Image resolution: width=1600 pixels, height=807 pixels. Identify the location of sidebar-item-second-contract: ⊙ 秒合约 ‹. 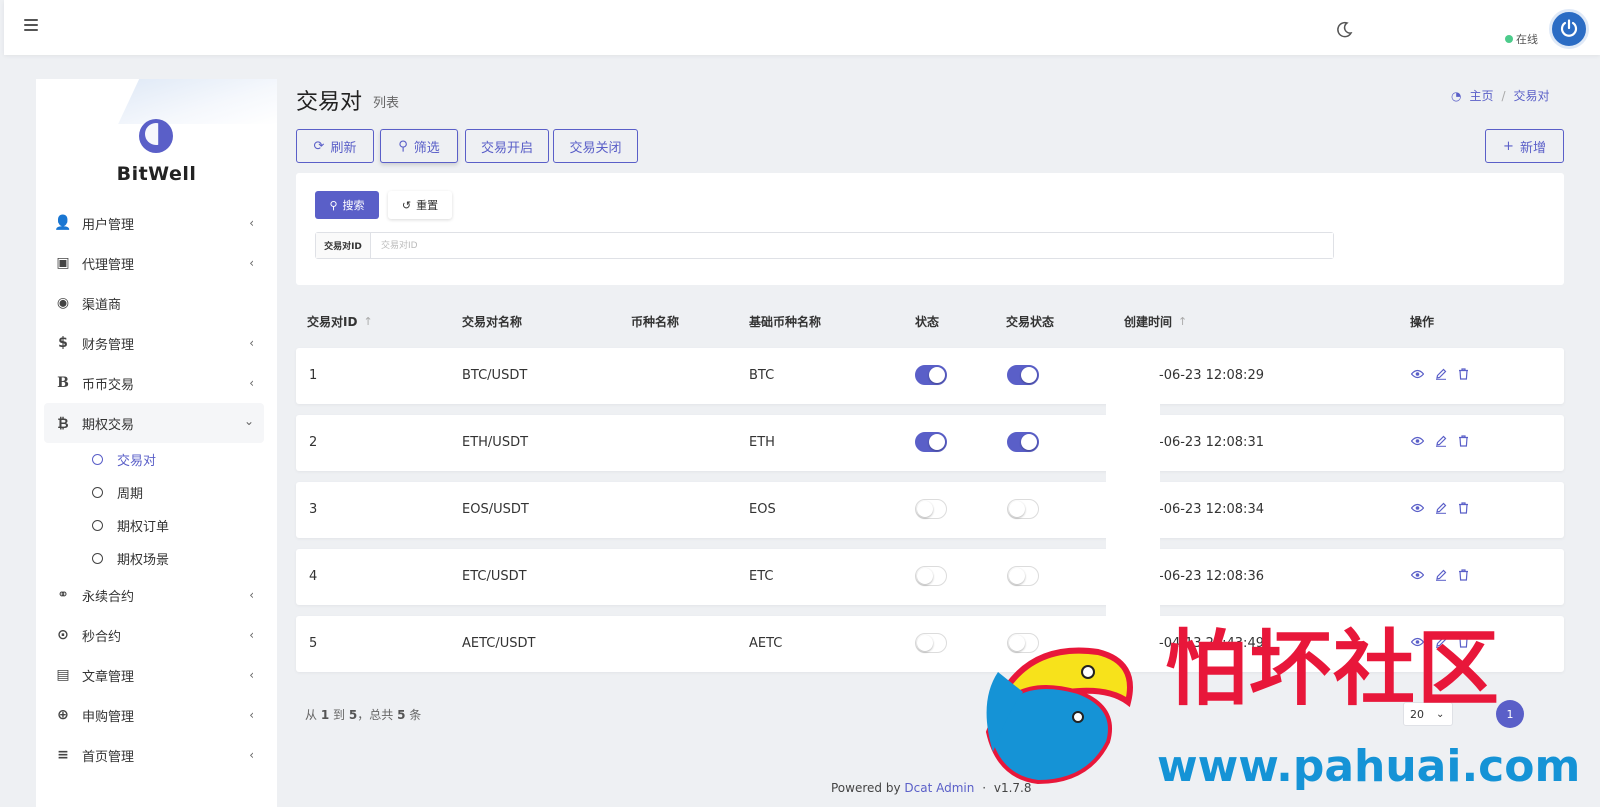
(154, 635).